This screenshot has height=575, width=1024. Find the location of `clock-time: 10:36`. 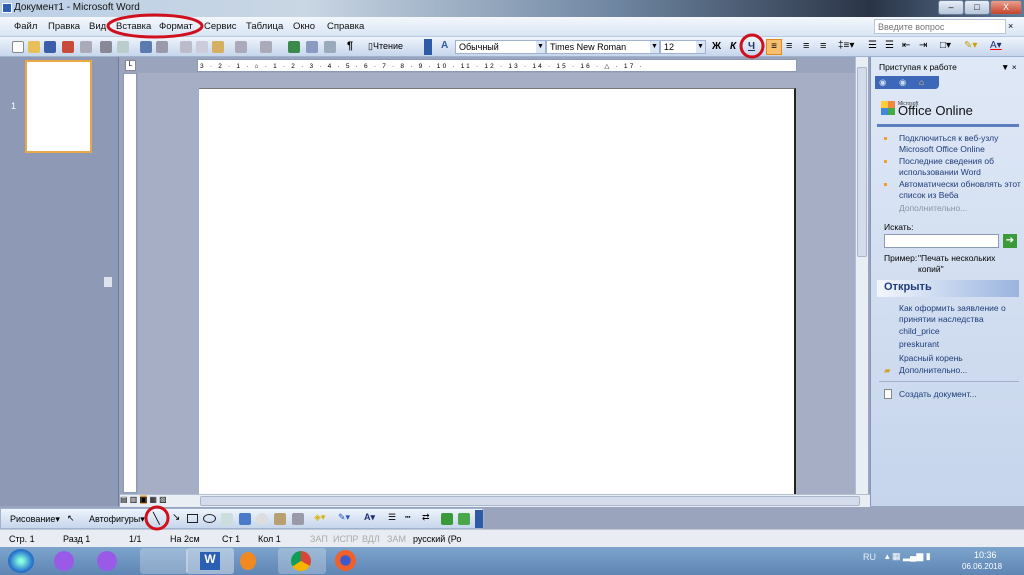

clock-time: 10:36 is located at coordinates (985, 555).